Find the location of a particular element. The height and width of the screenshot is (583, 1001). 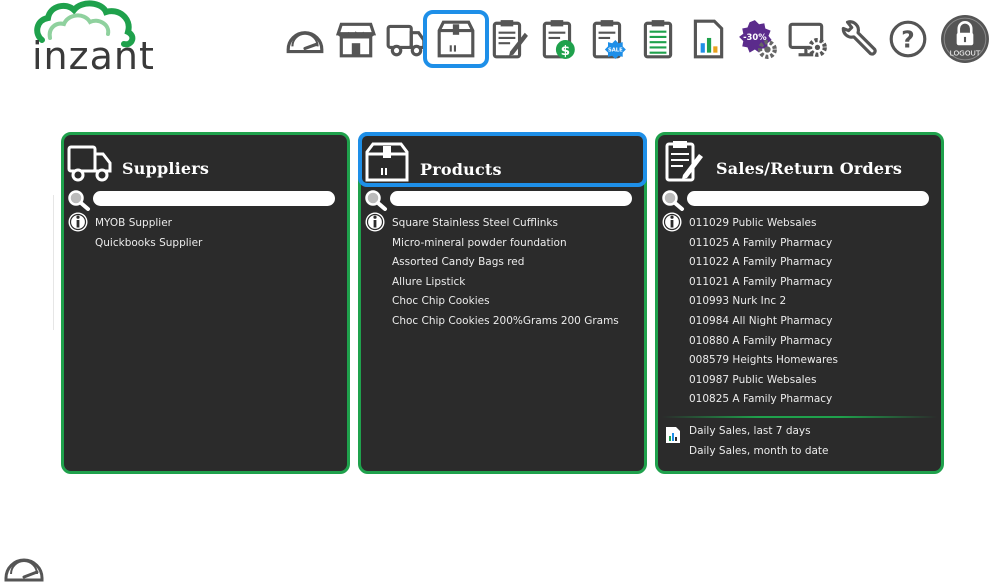

list-item: 011025 A Family Pharmacy is located at coordinates (812, 244).